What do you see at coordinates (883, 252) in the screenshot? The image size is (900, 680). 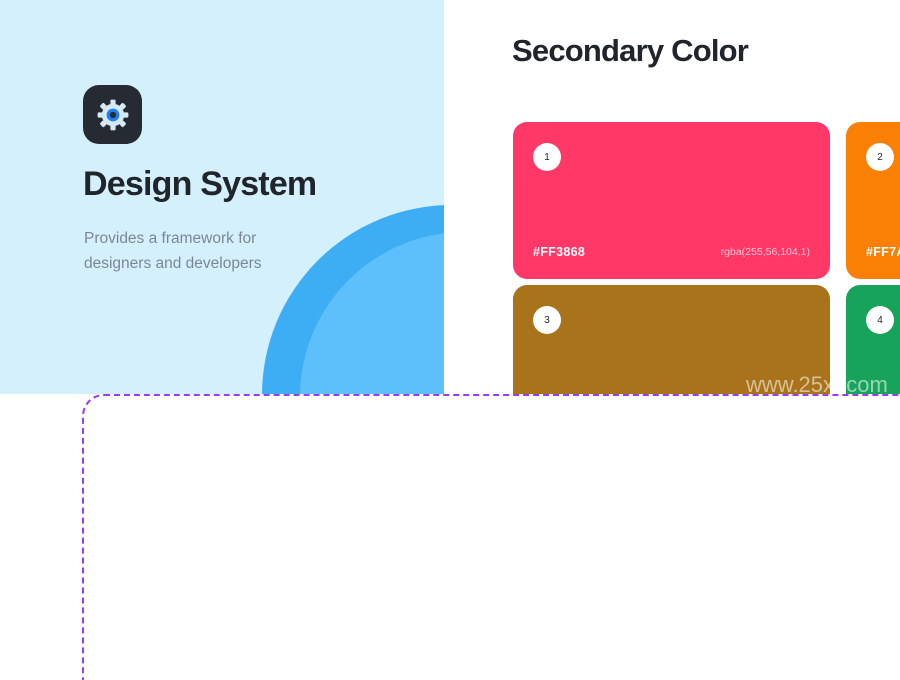 I see `swatch-hex-label: #FF7A00` at bounding box center [883, 252].